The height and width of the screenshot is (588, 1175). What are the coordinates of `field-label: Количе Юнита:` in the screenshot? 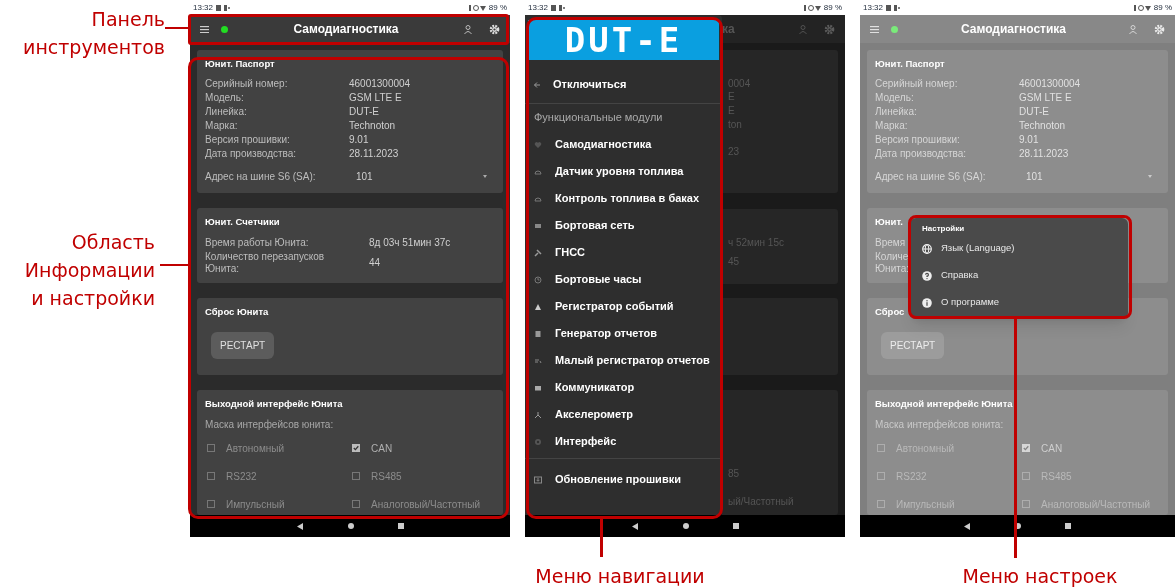 It's located at (892, 263).